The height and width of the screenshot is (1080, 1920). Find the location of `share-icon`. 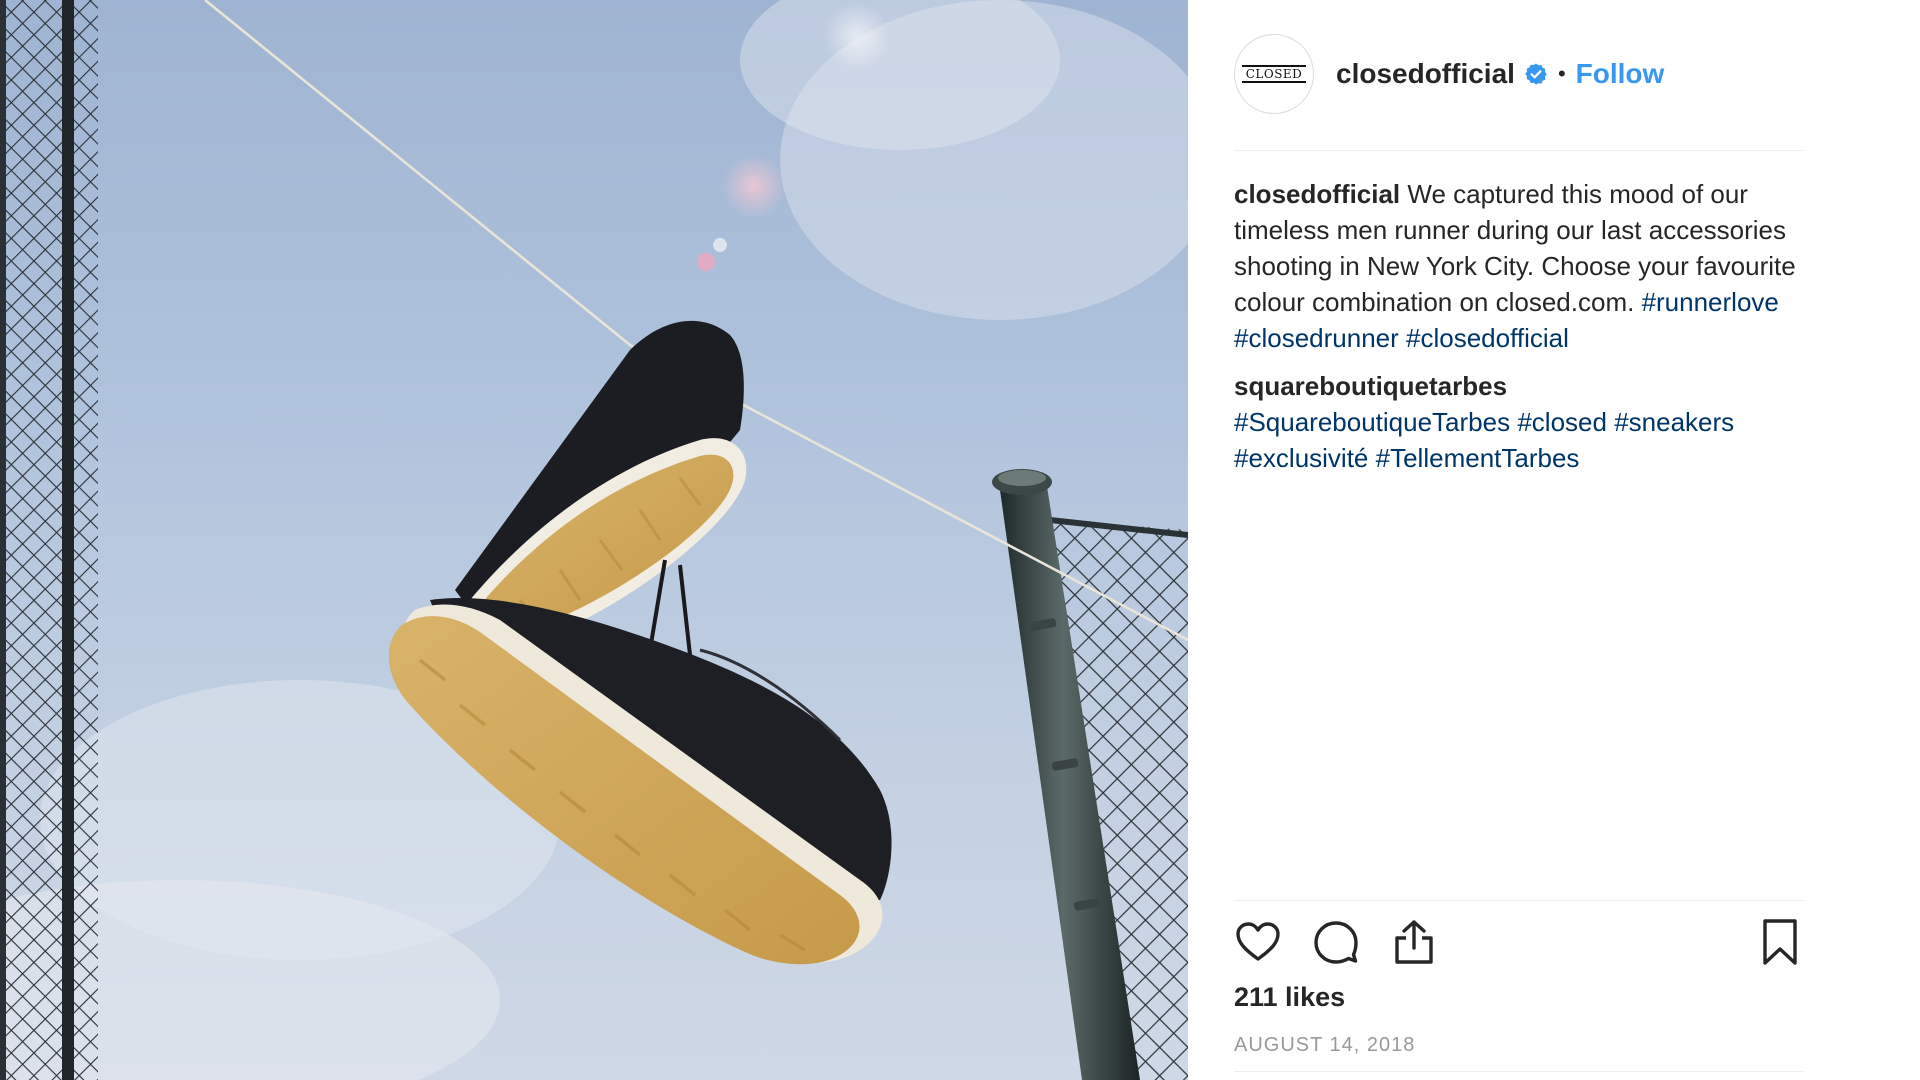

share-icon is located at coordinates (1414, 942).